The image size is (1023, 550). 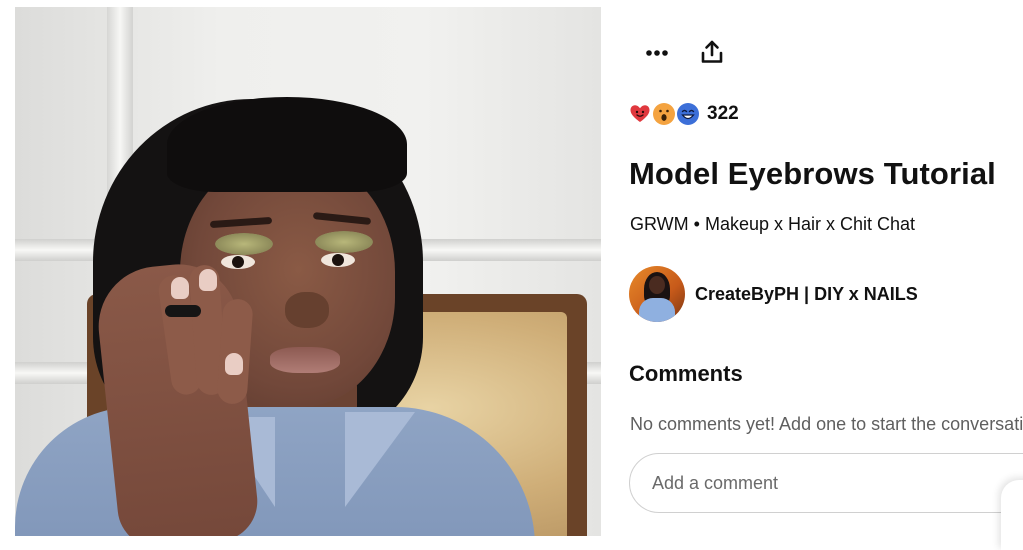 I want to click on more-options-button, so click(x=657, y=53).